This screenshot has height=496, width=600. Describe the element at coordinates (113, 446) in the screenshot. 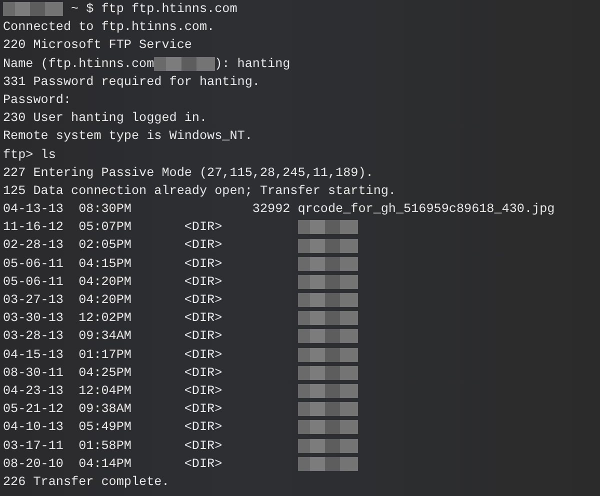

I see `terminal-text: 03-17-11 01:58PM <DIR>` at that location.